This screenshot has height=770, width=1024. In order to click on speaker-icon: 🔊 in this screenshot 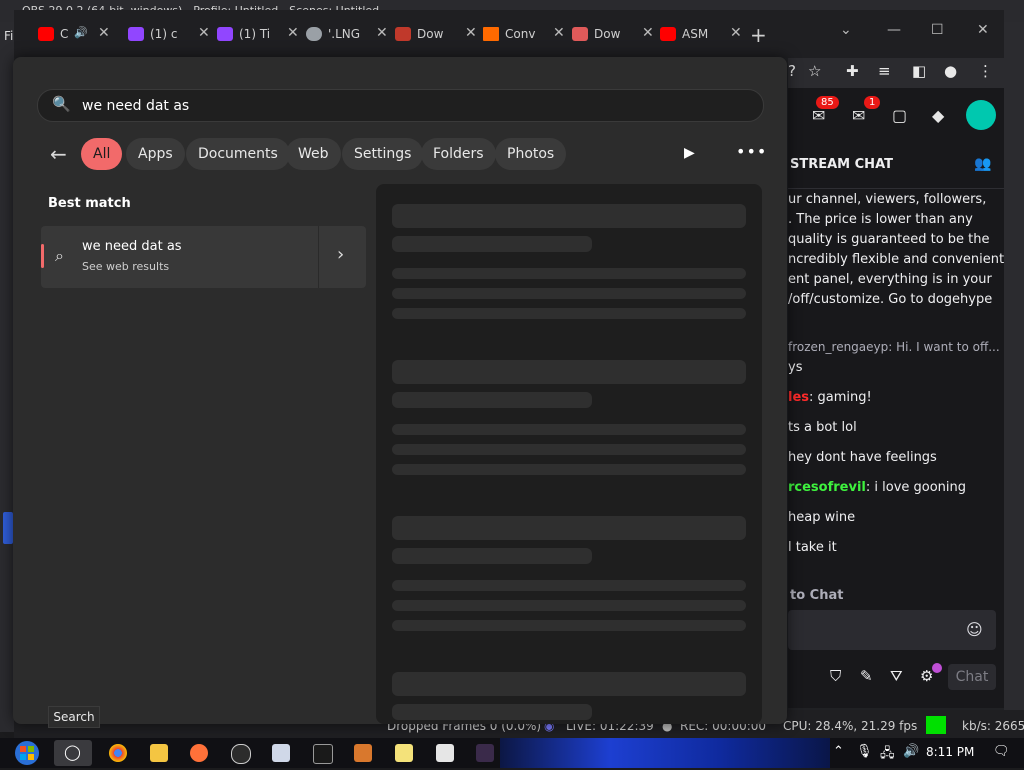, I will do `click(81, 32)`.